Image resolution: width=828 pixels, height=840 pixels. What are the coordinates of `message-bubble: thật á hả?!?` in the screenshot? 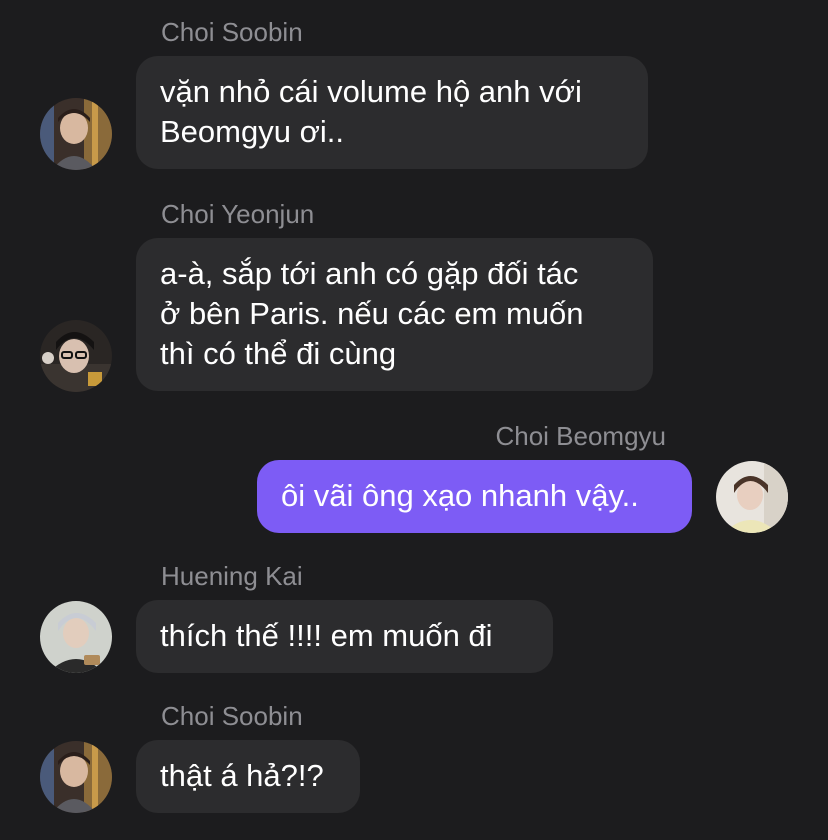 It's located at (248, 776).